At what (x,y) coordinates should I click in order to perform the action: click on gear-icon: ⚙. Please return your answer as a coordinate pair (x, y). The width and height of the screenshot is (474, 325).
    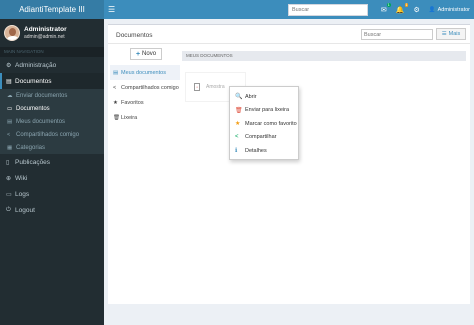
    Looking at the image, I should click on (9, 65).